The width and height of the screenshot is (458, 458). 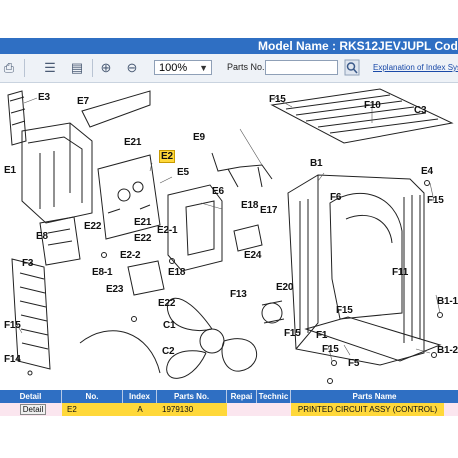 What do you see at coordinates (167, 156) in the screenshot?
I see `part-label-E2-highlighted: E2` at bounding box center [167, 156].